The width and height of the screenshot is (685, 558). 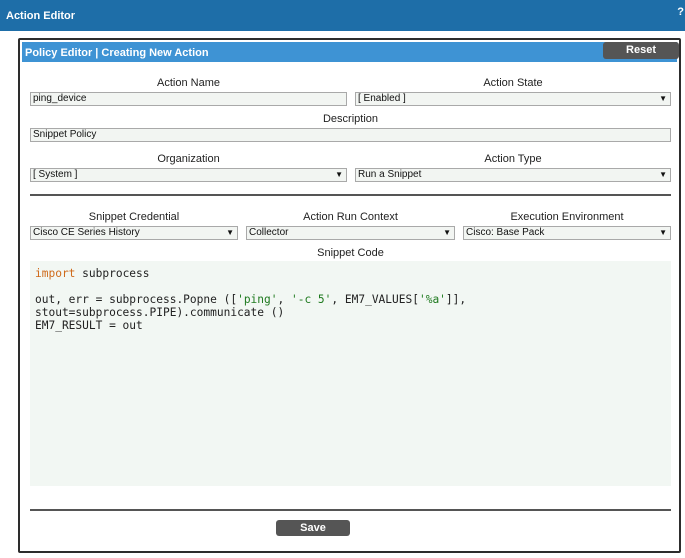 What do you see at coordinates (188, 175) in the screenshot?
I see `organization-select: [ System ] ▼` at bounding box center [188, 175].